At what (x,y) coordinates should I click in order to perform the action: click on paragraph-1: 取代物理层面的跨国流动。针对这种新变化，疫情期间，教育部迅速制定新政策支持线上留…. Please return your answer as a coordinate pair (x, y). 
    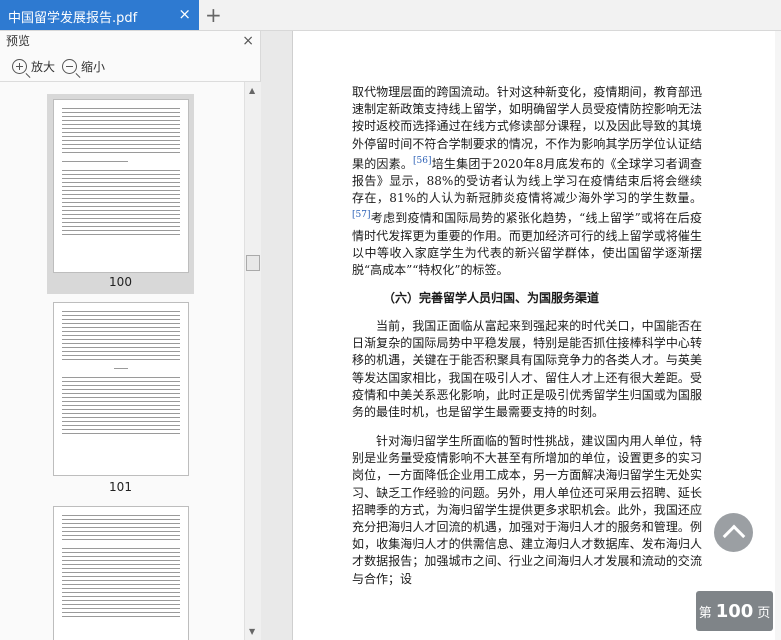
    Looking at the image, I should click on (527, 181).